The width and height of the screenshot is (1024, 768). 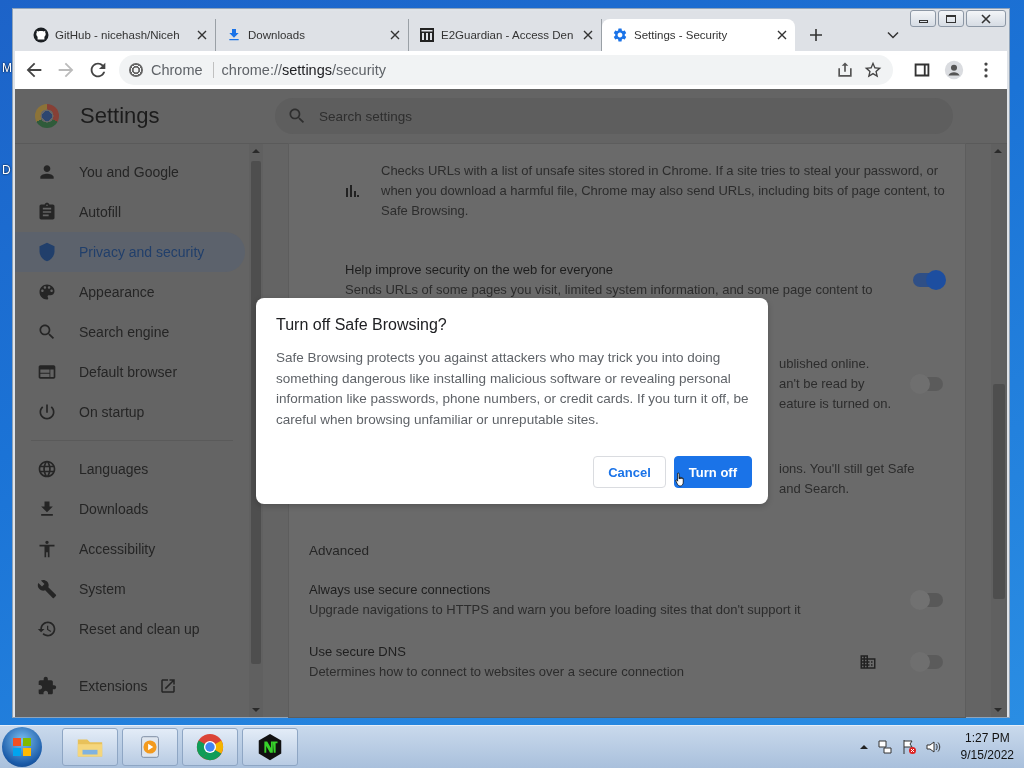 I want to click on close-button, so click(x=986, y=18).